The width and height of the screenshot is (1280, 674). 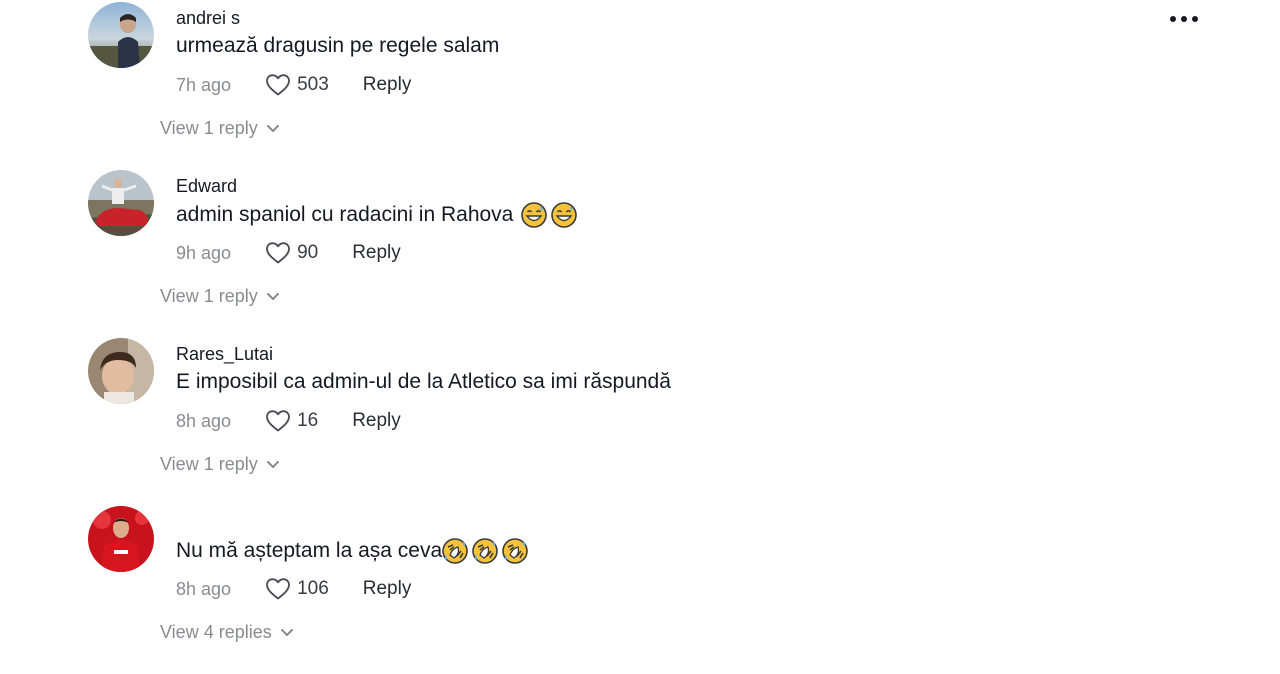 I want to click on comment-text-content: Nu mă așteptam la așa ceva, so click(x=309, y=550).